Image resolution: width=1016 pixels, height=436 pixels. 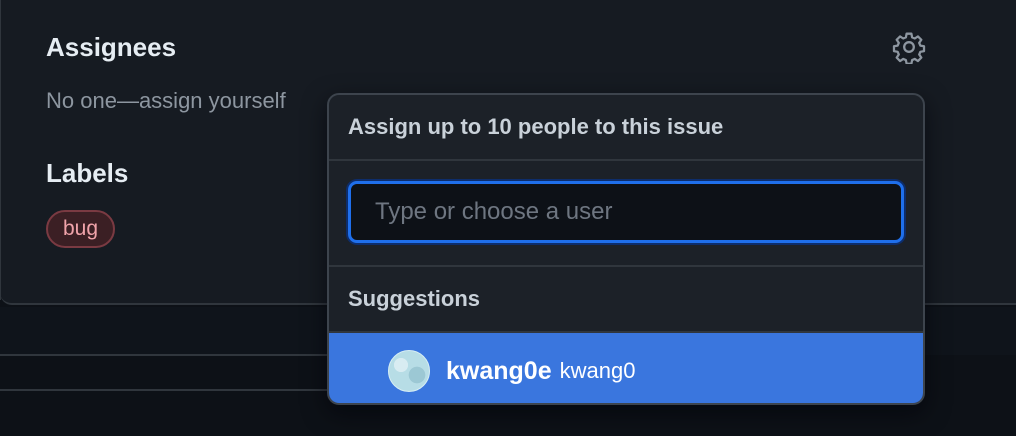 I want to click on suggestions-heading: Suggestions, so click(x=626, y=300).